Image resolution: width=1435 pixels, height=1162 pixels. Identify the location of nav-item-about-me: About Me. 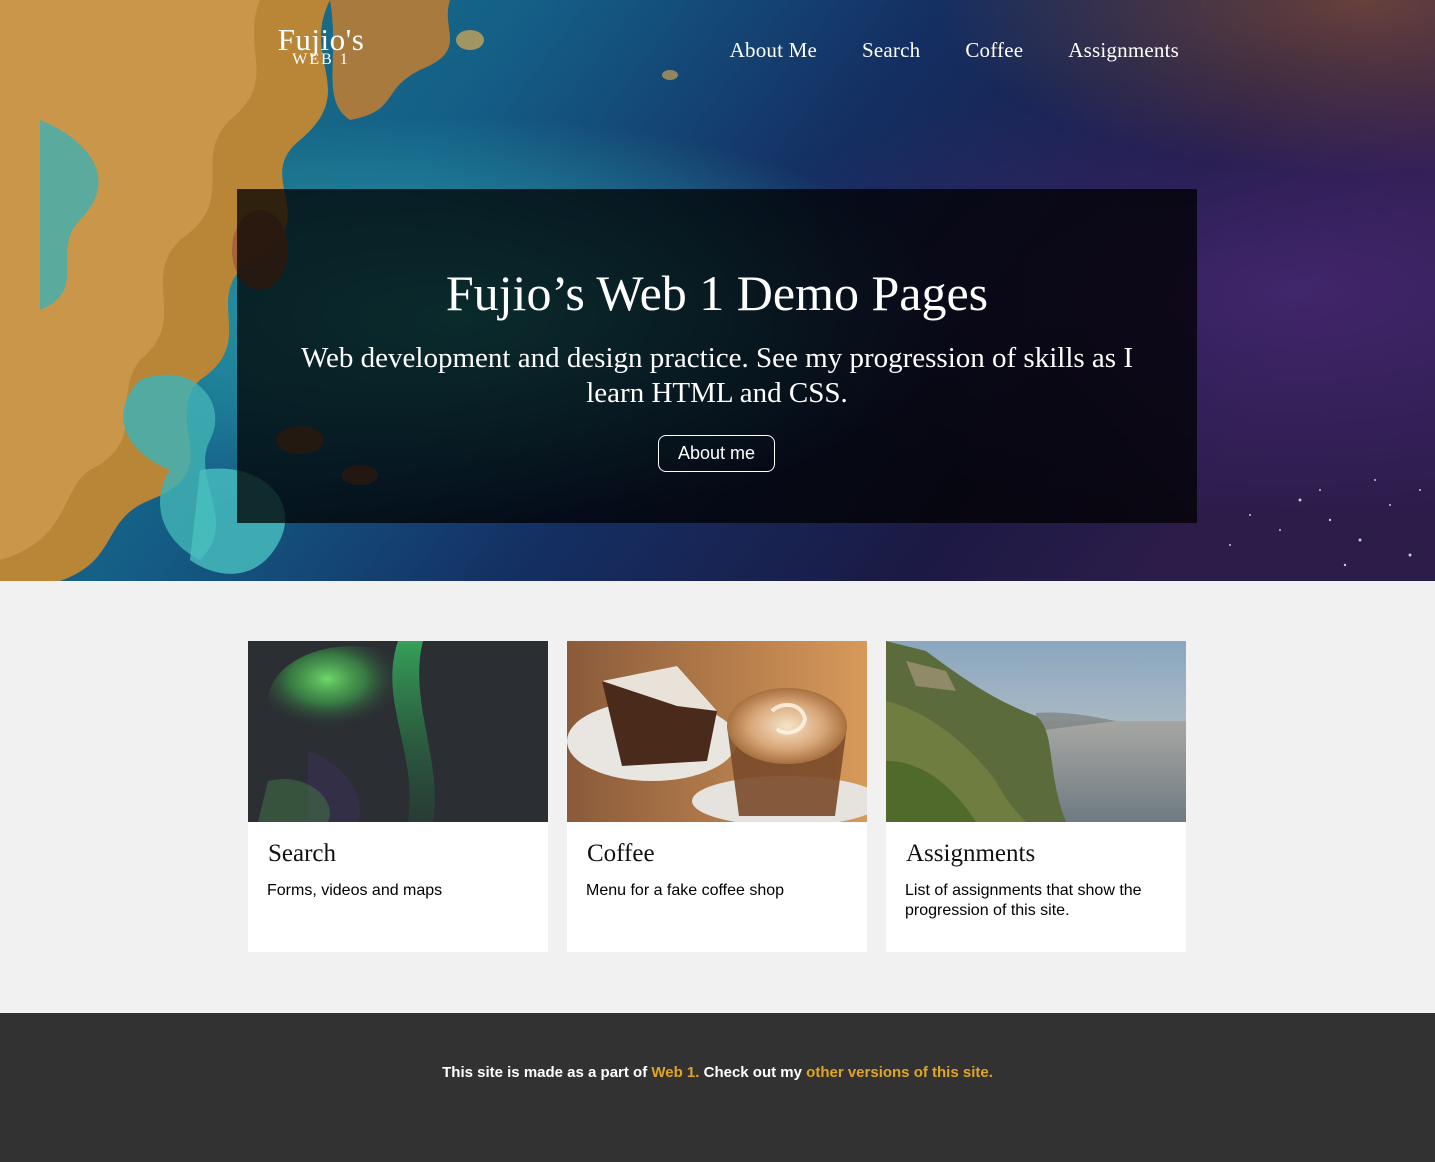
(773, 50).